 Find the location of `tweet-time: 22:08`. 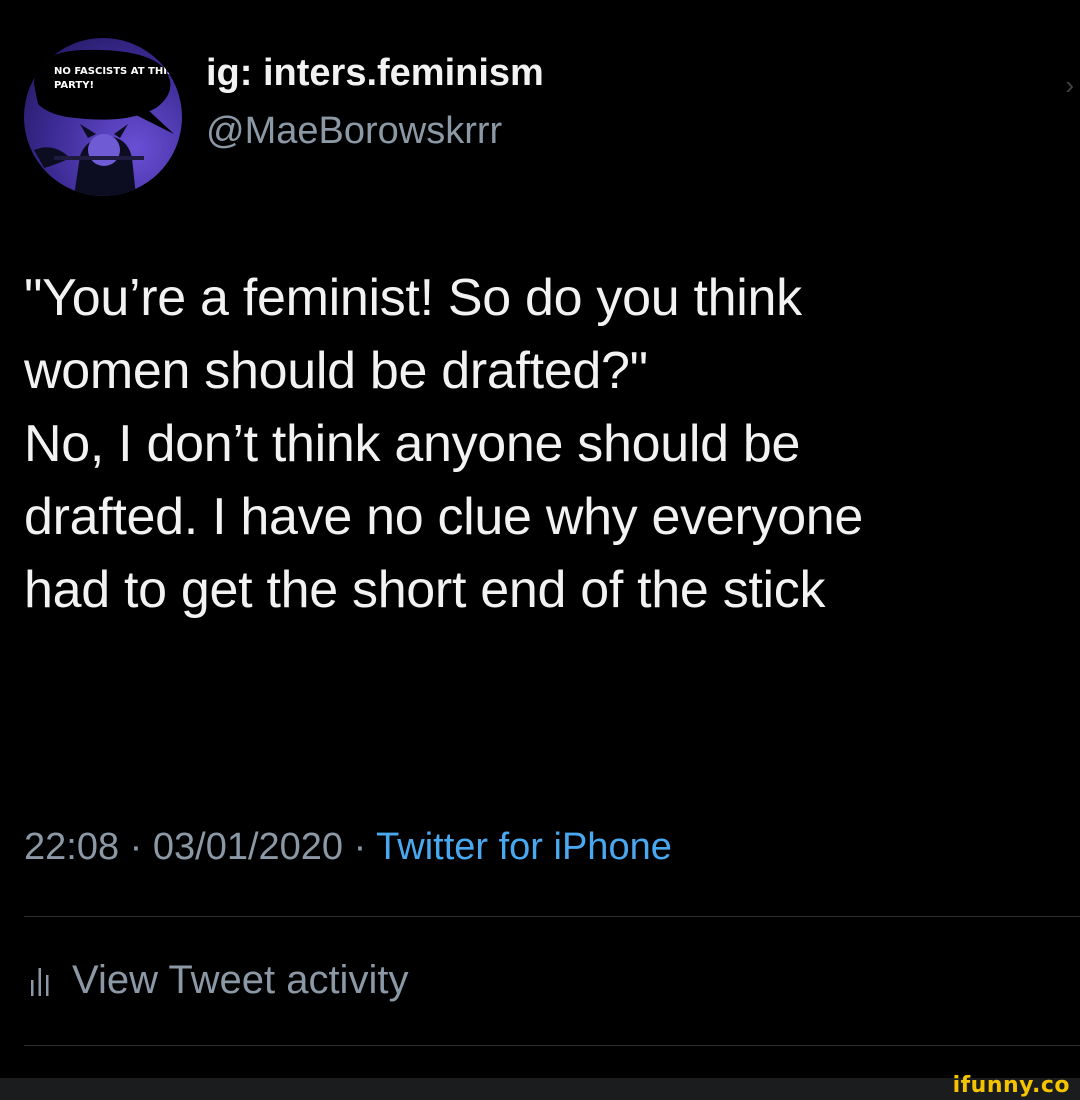

tweet-time: 22:08 is located at coordinates (71, 847).